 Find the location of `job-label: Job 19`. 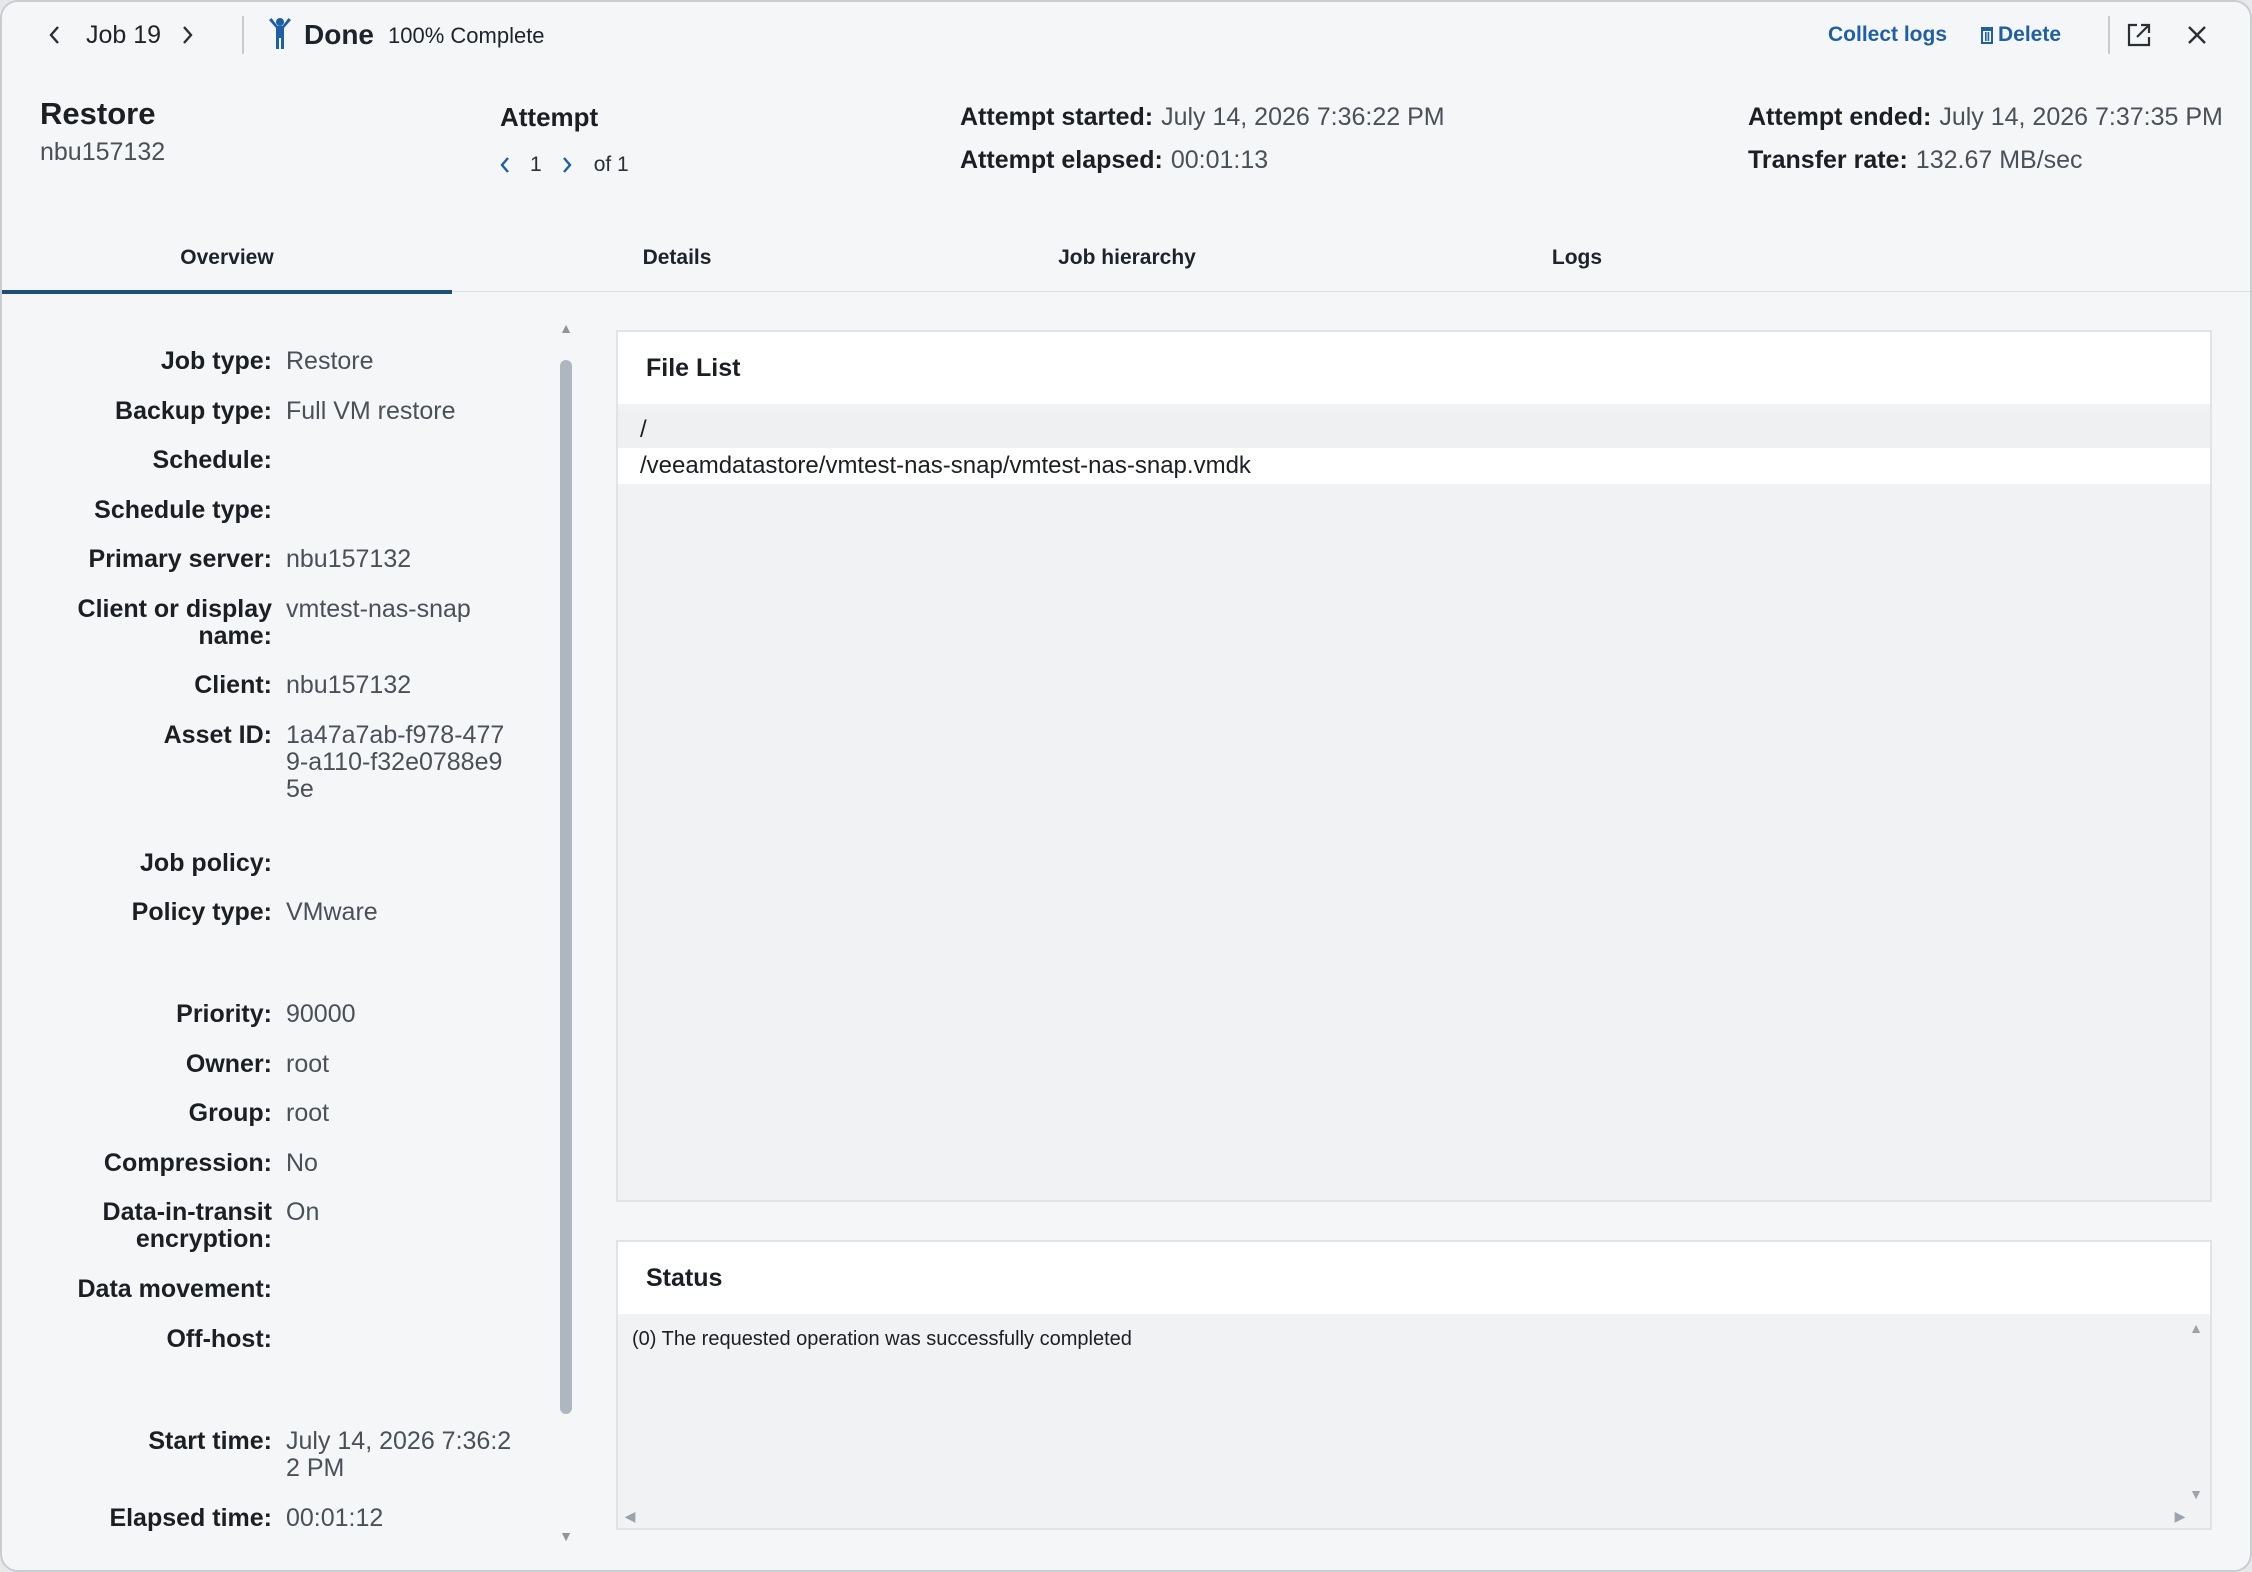

job-label: Job 19 is located at coordinates (124, 35).